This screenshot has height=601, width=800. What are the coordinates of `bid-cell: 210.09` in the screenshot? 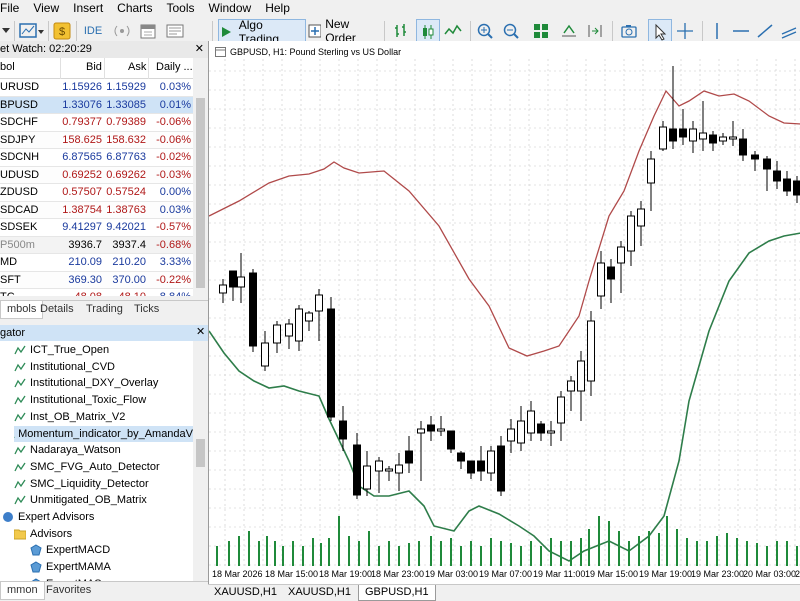 It's located at (81, 262).